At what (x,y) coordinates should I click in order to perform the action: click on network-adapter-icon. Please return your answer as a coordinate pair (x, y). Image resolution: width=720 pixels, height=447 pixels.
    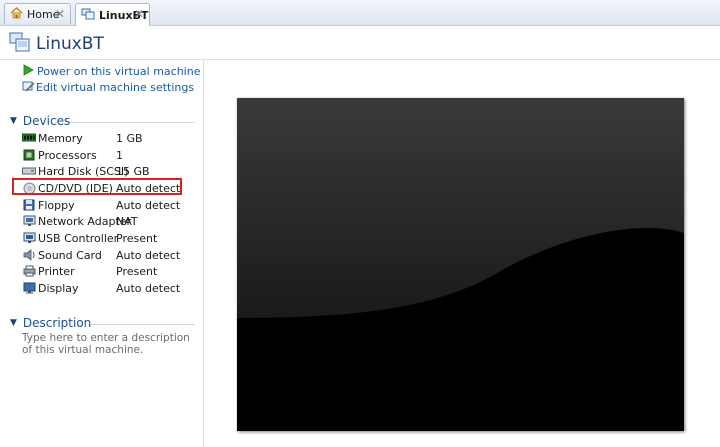
    Looking at the image, I should click on (29, 221).